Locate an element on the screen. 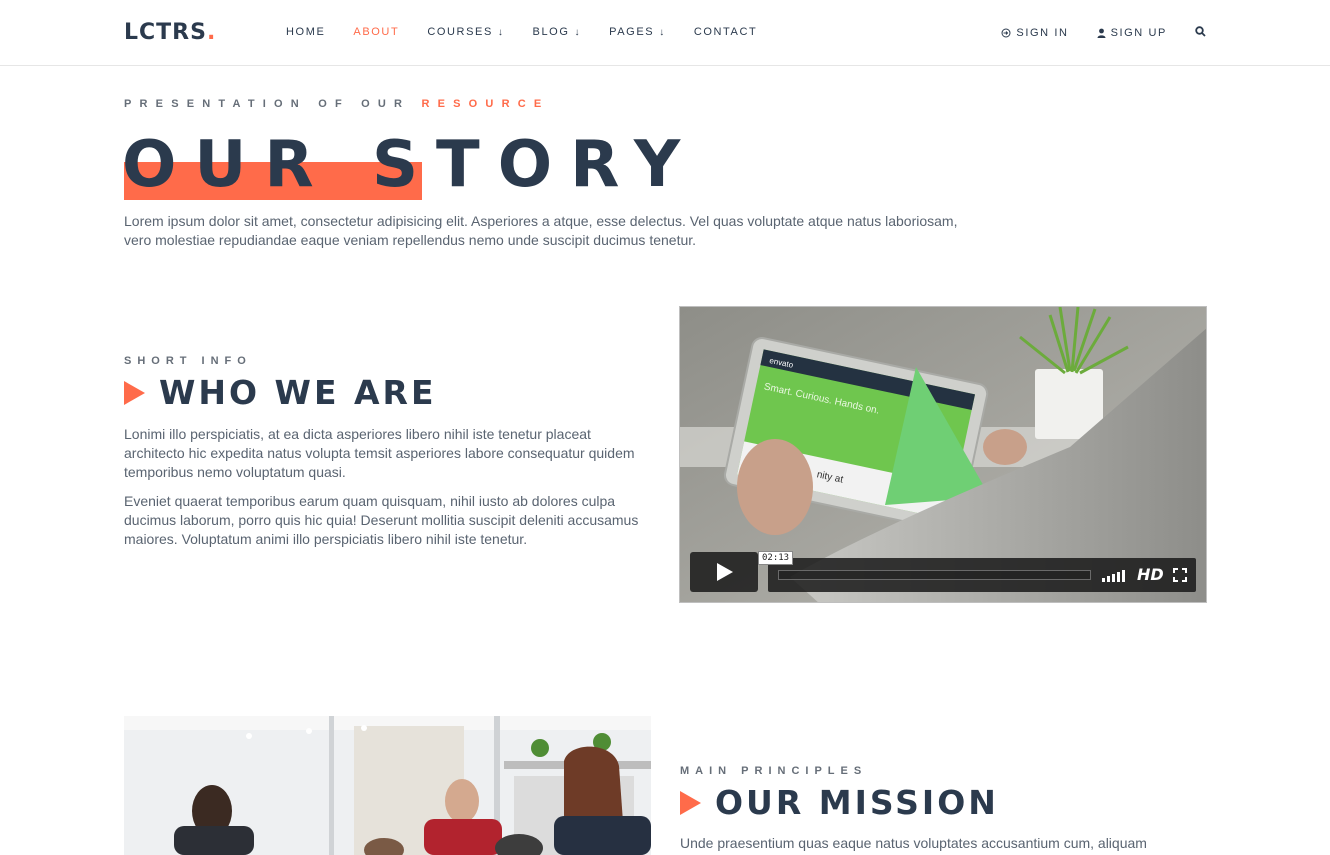 The height and width of the screenshot is (855, 1330). hero-eyebrow: PRESENTATION OF OUR RESOURCE is located at coordinates (336, 104).